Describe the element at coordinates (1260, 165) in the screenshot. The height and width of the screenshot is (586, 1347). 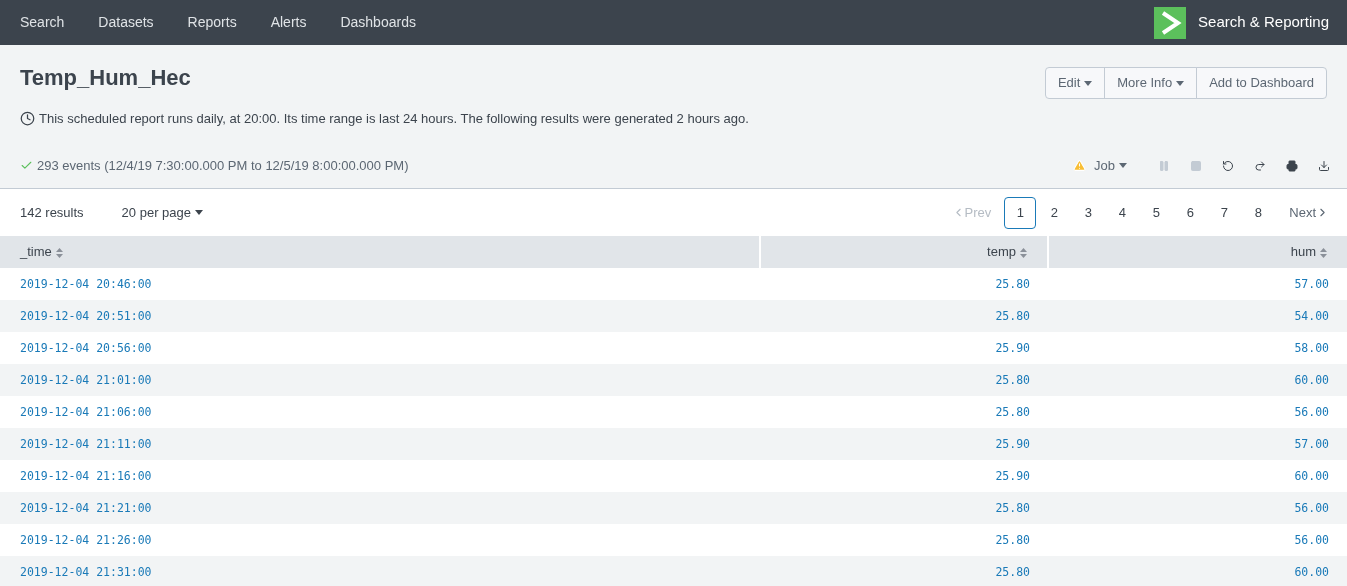
I see `share-arrow-button` at that location.